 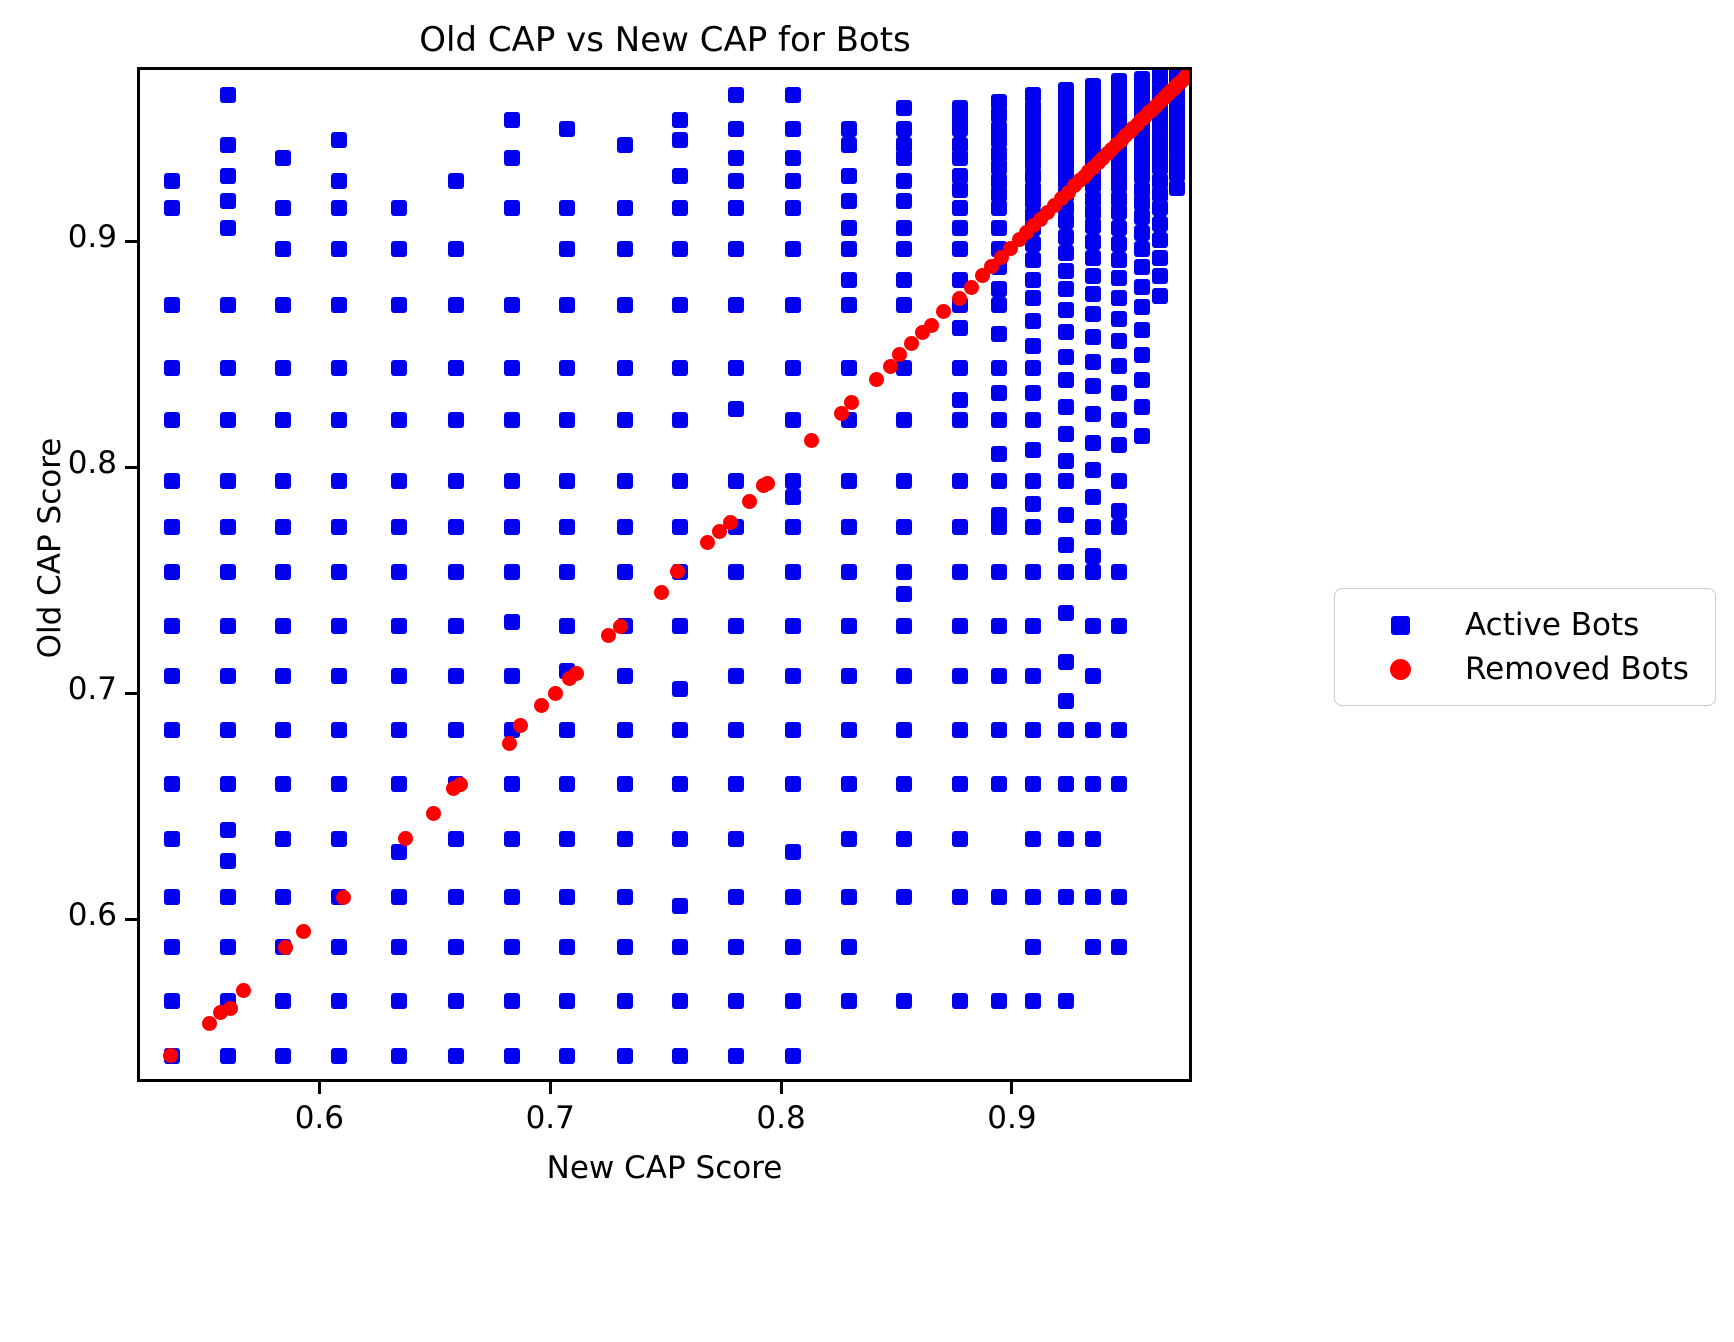 I want to click on y-tick-label: 0.6, so click(x=92, y=915).